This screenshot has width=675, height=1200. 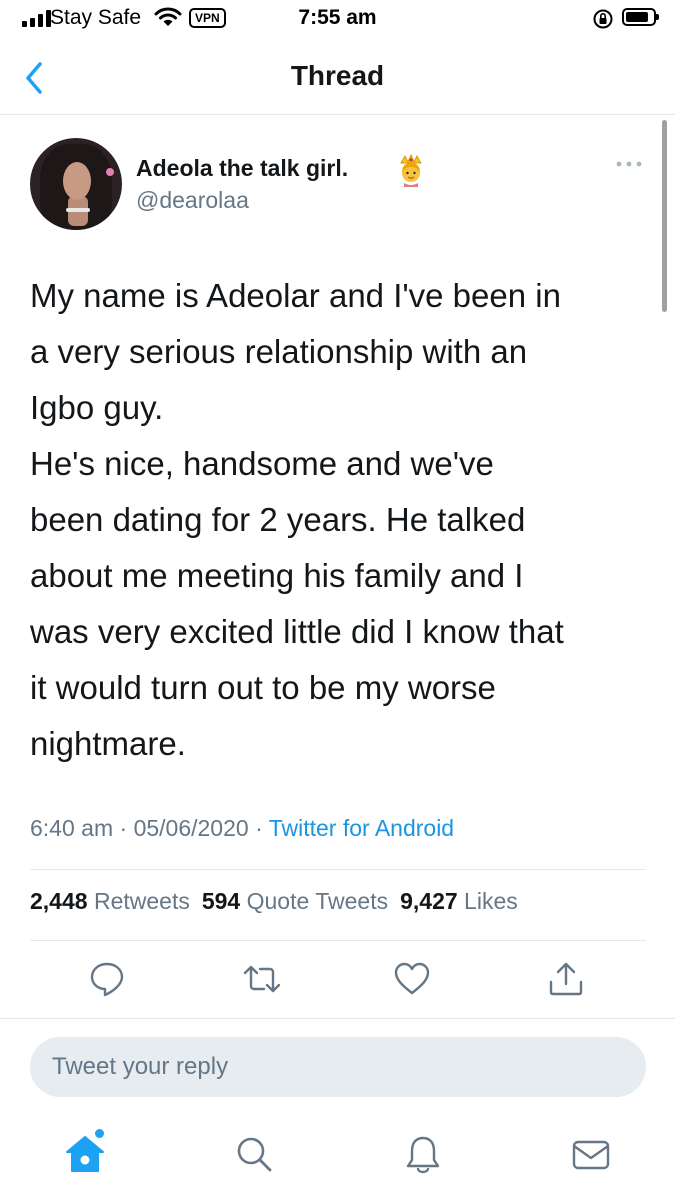 What do you see at coordinates (459, 901) in the screenshot?
I see `likes-stat: 9,427 Likes` at bounding box center [459, 901].